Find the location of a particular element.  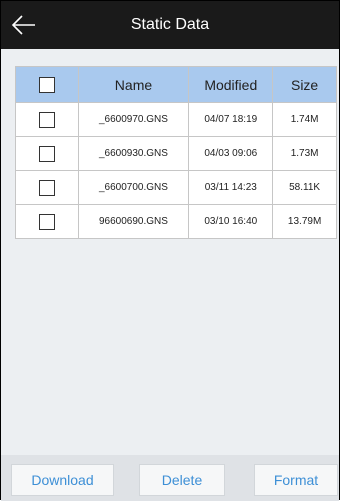

column-header-size: Size is located at coordinates (304, 84).